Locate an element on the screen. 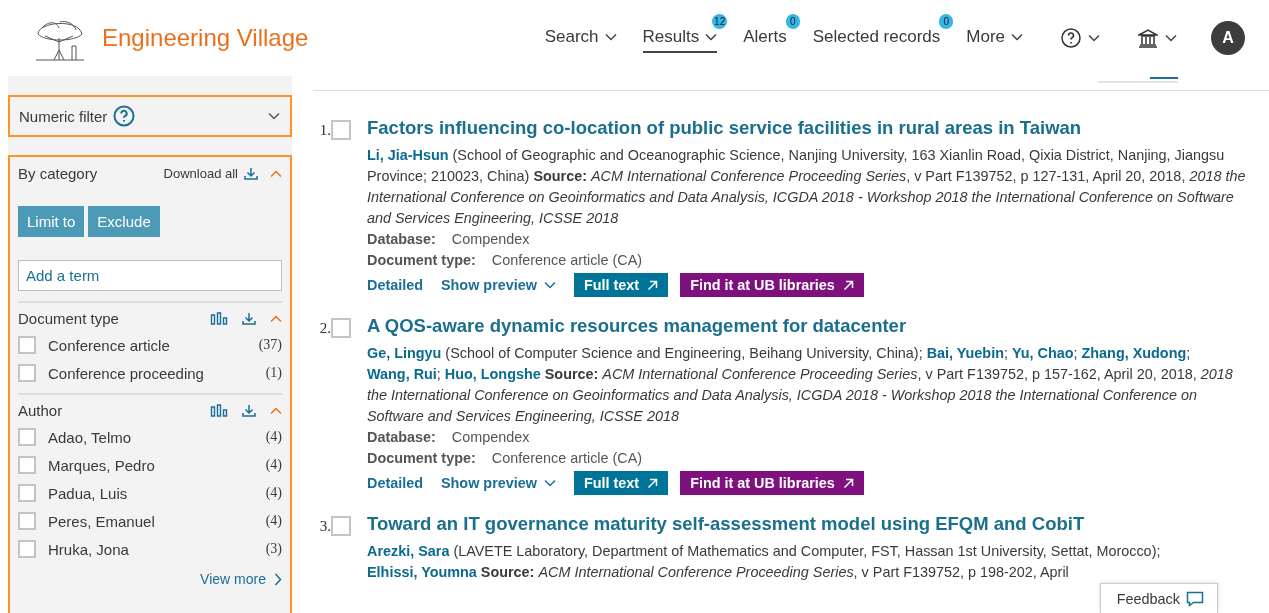 Image resolution: width=1269 pixels, height=613 pixels. nav-tab: Selected records is located at coordinates (876, 38).